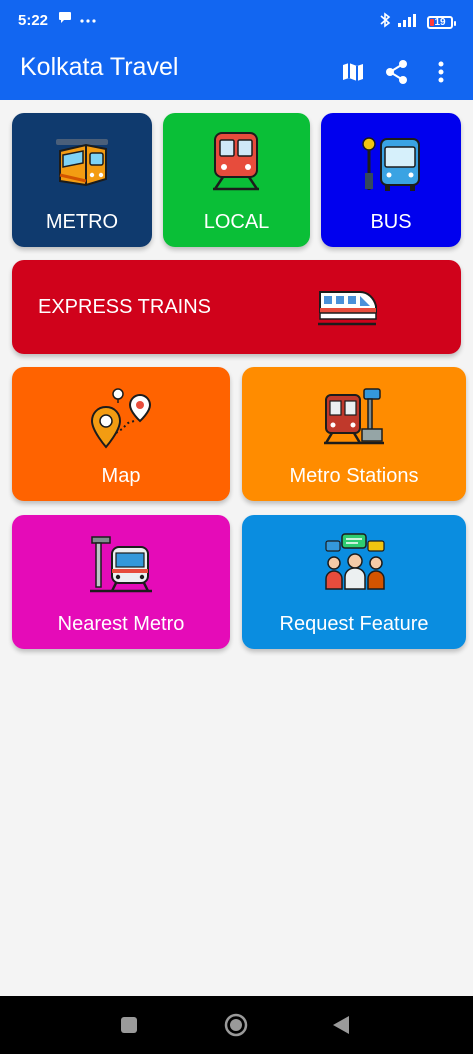 The height and width of the screenshot is (1054, 473). What do you see at coordinates (121, 564) in the screenshot?
I see `nearest-metro-icon` at bounding box center [121, 564].